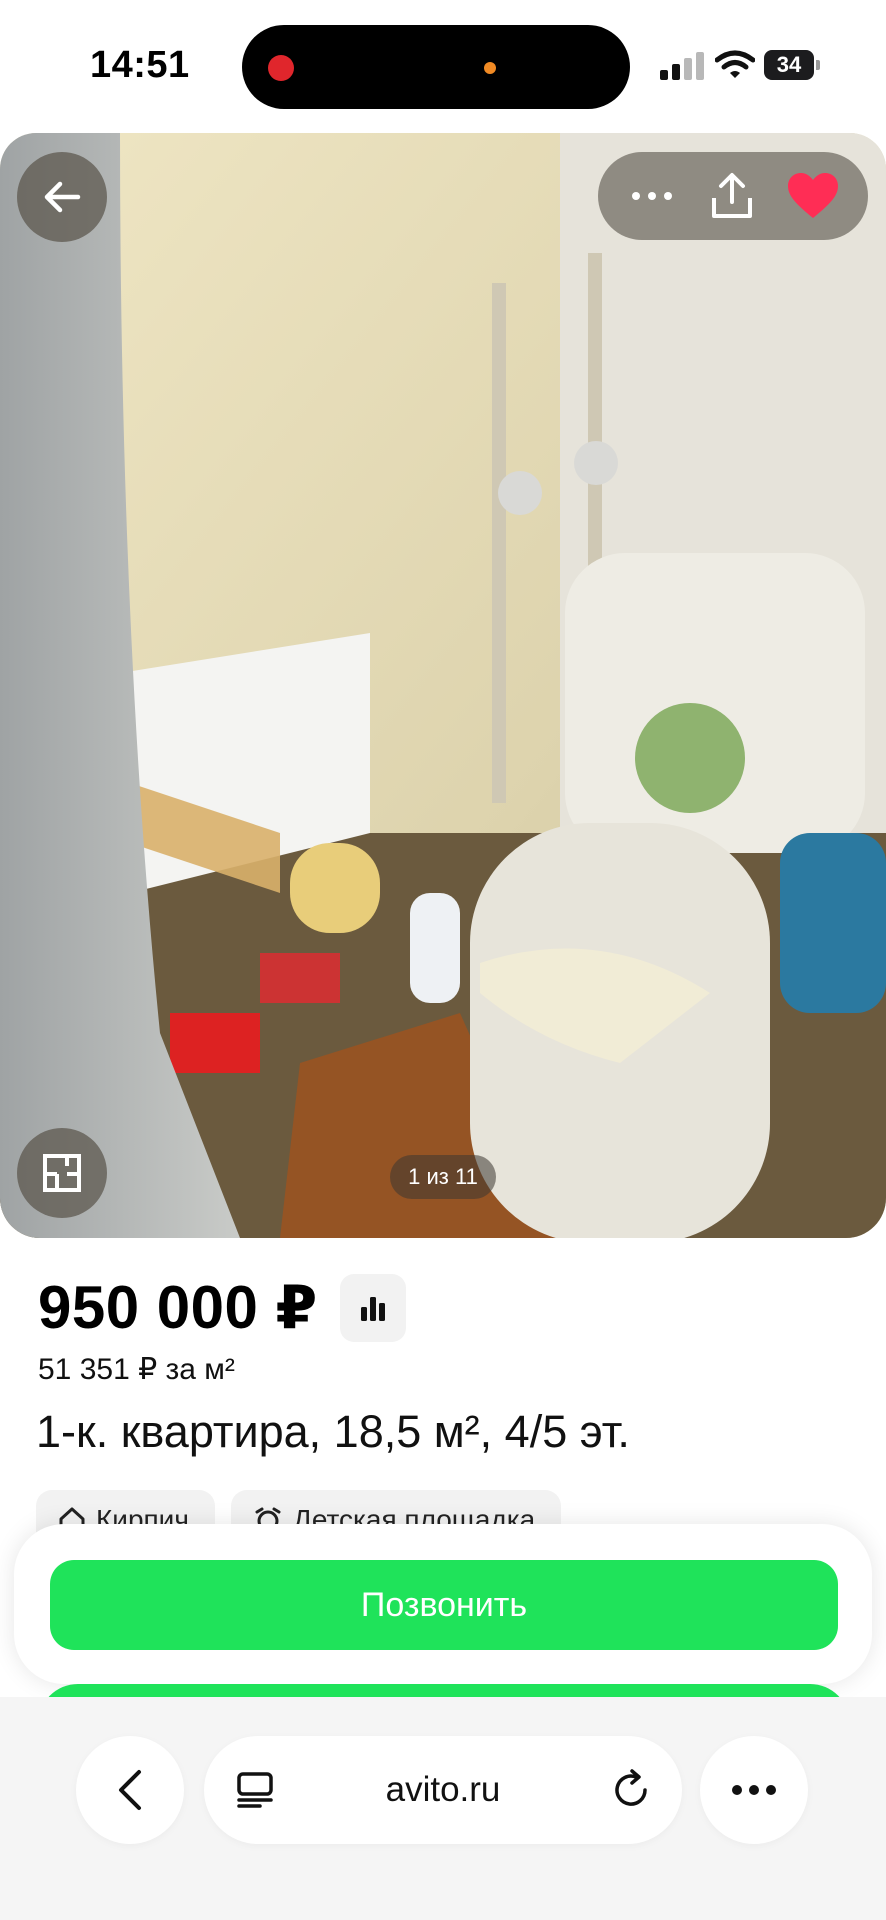 The width and height of the screenshot is (886, 1920). I want to click on url-text: avito.ru, so click(443, 1789).